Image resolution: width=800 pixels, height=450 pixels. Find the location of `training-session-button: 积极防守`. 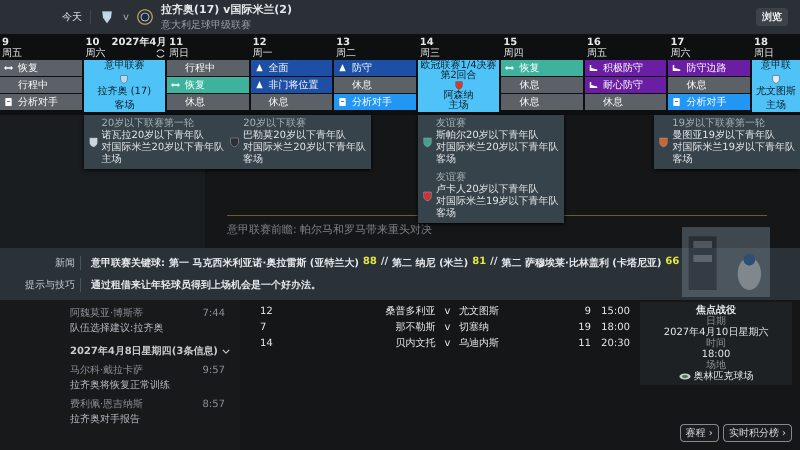

training-session-button: 积极防守 is located at coordinates (625, 68).